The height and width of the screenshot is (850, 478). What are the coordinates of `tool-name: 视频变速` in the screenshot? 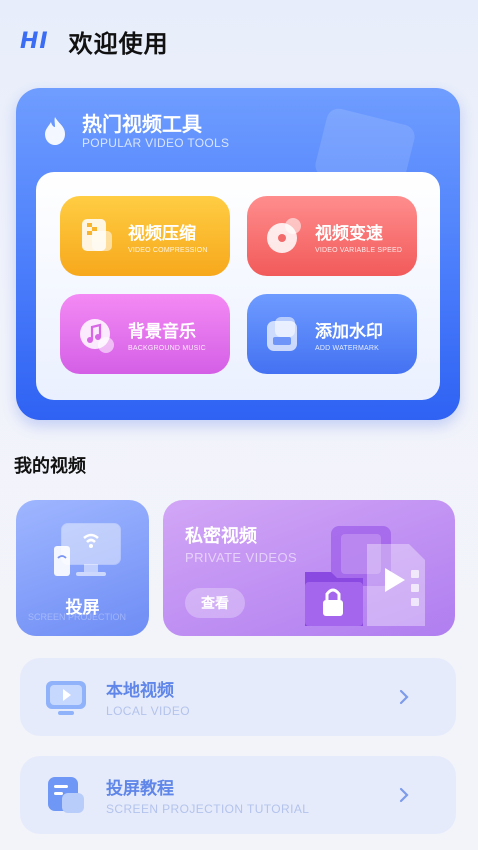 It's located at (349, 233).